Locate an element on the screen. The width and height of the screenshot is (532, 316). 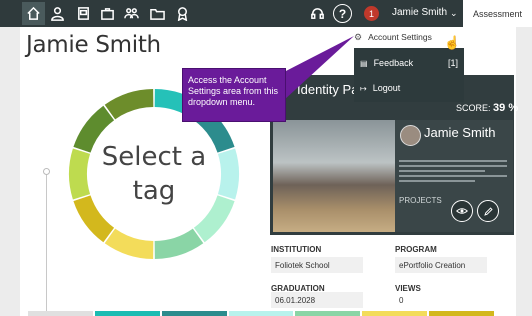
identity-title: Identity Pa is located at coordinates (328, 89).